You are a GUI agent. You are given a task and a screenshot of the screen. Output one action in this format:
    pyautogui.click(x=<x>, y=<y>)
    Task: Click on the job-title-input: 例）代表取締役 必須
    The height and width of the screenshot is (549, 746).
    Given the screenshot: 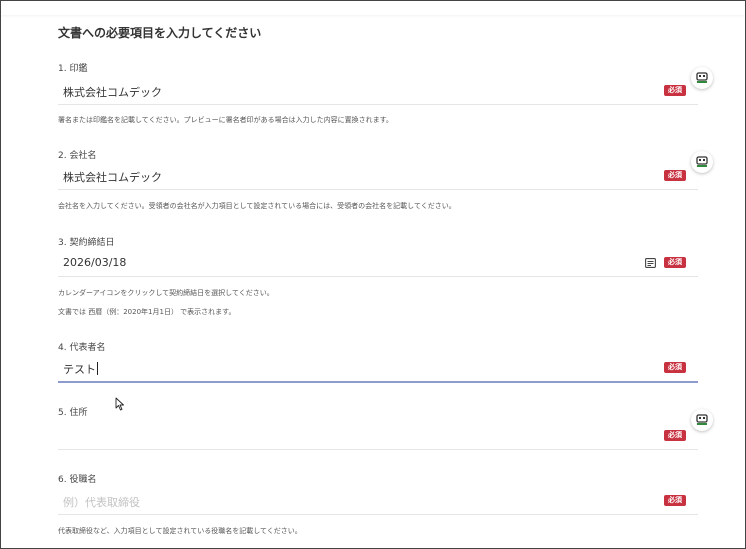 What is the action you would take?
    pyautogui.click(x=378, y=501)
    